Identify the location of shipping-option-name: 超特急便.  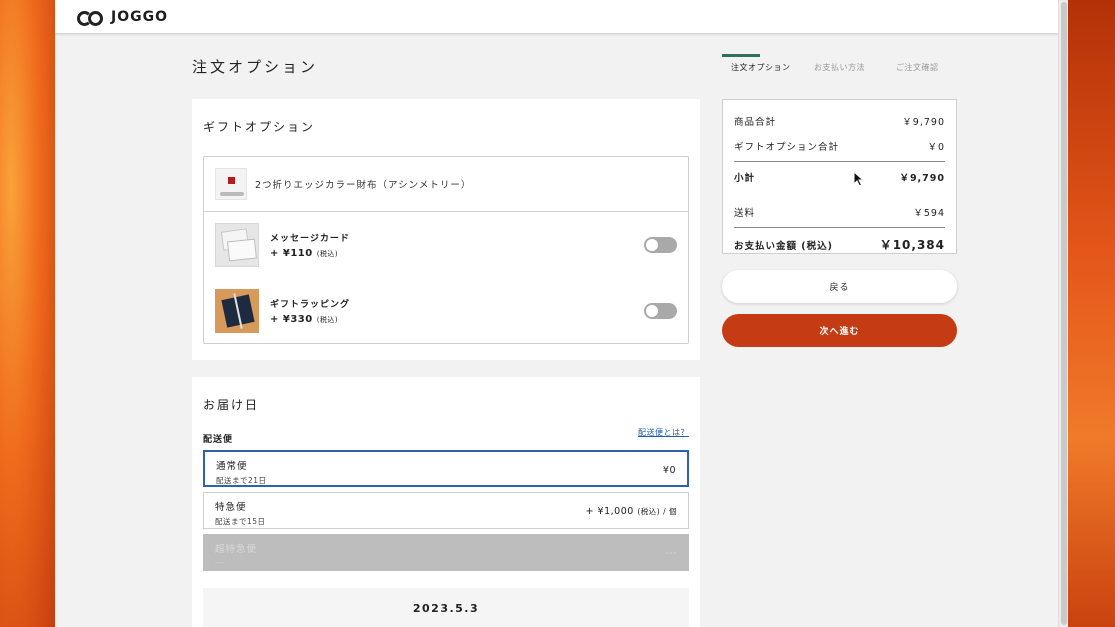
(236, 549).